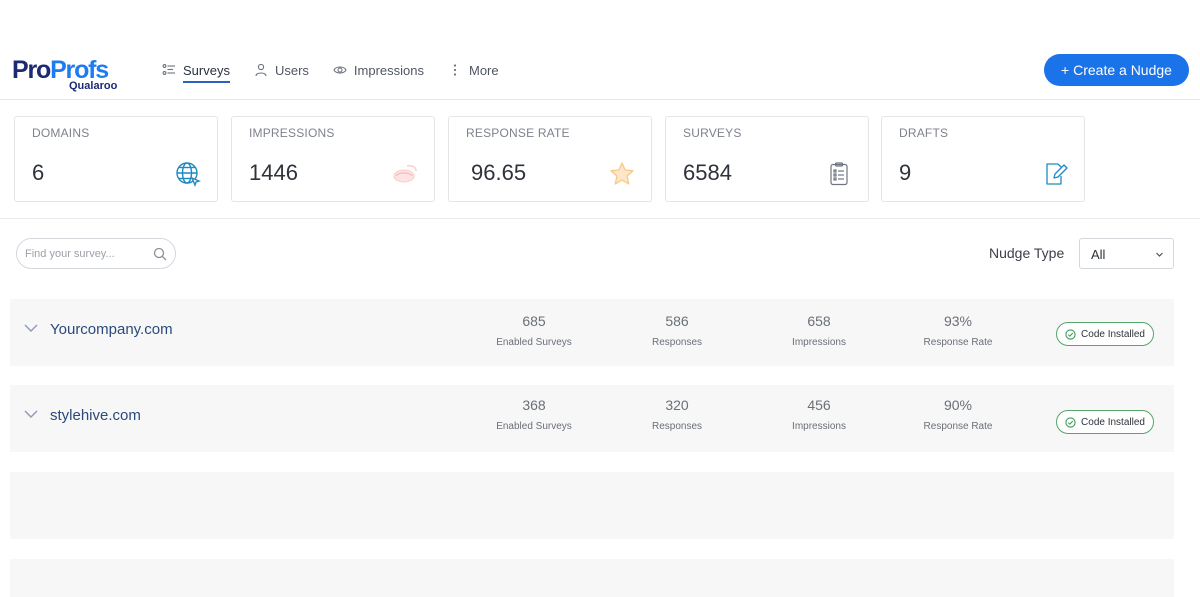 The image size is (1200, 597). Describe the element at coordinates (168, 69) in the screenshot. I see `list-icon` at that location.